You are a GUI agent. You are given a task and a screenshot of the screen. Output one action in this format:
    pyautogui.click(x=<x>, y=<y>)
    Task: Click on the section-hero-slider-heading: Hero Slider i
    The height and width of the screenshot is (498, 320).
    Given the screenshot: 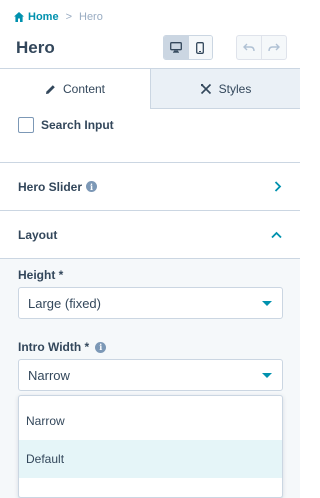 What is the action you would take?
    pyautogui.click(x=58, y=186)
    